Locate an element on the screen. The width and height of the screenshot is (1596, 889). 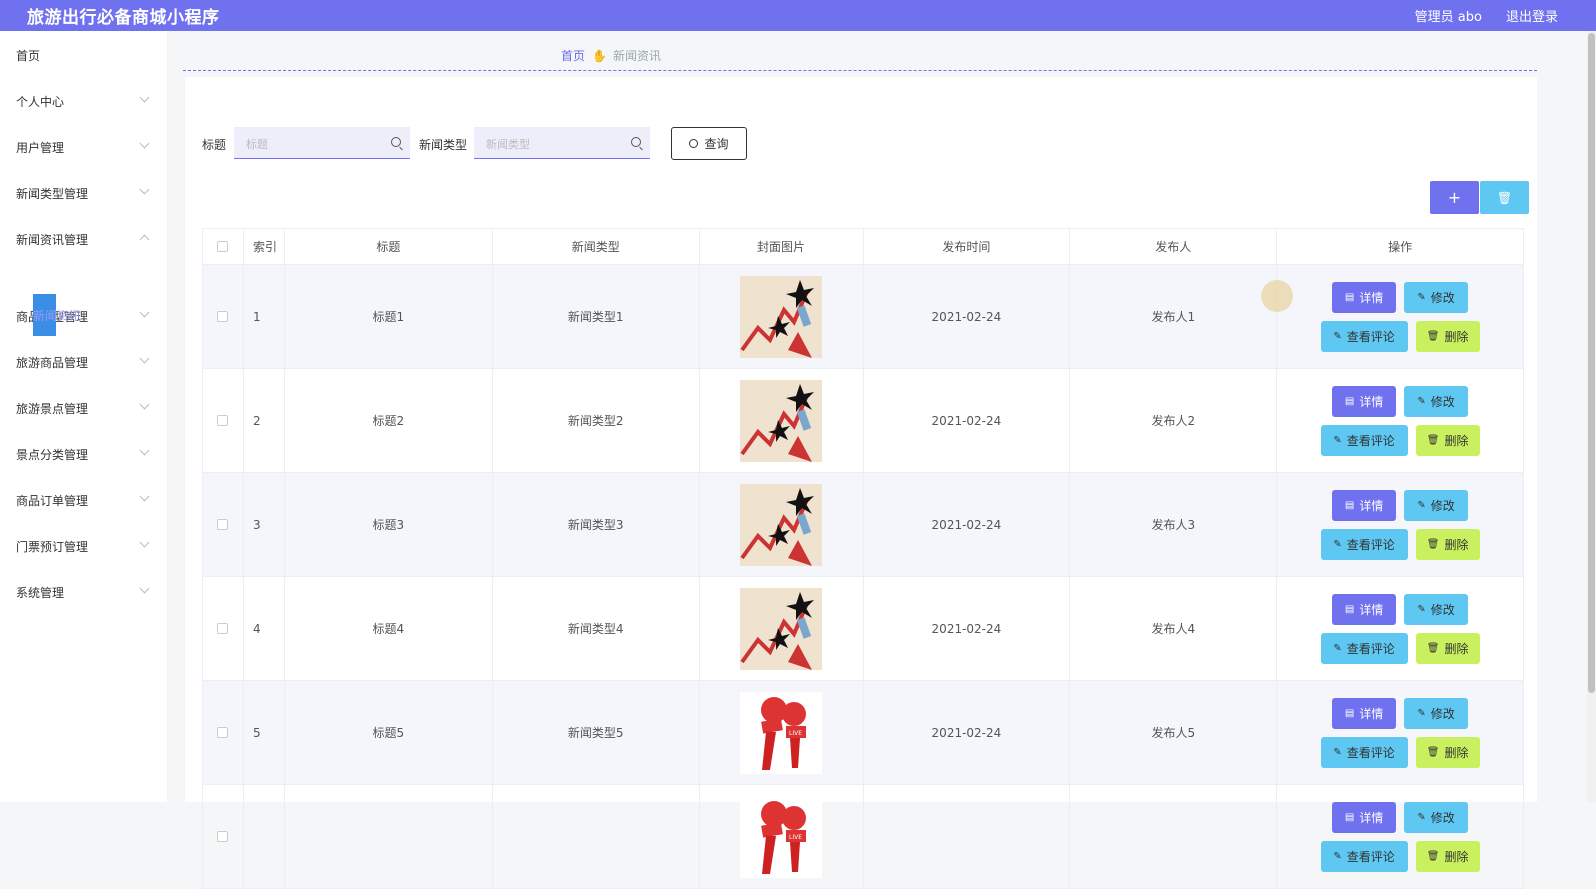
scrollbar is located at coordinates (1591, 416).